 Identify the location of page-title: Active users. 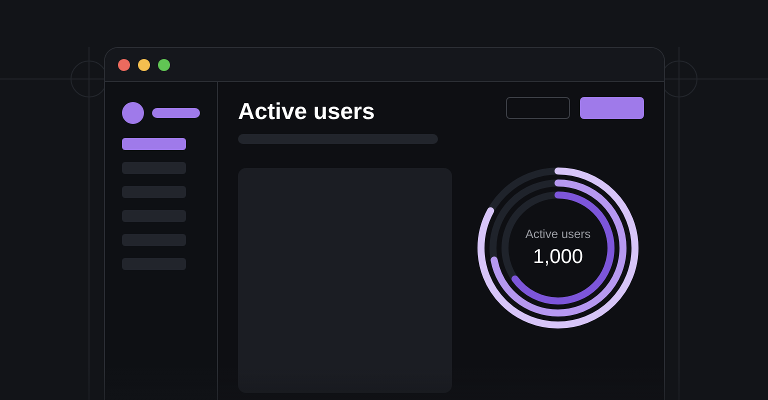
(307, 111).